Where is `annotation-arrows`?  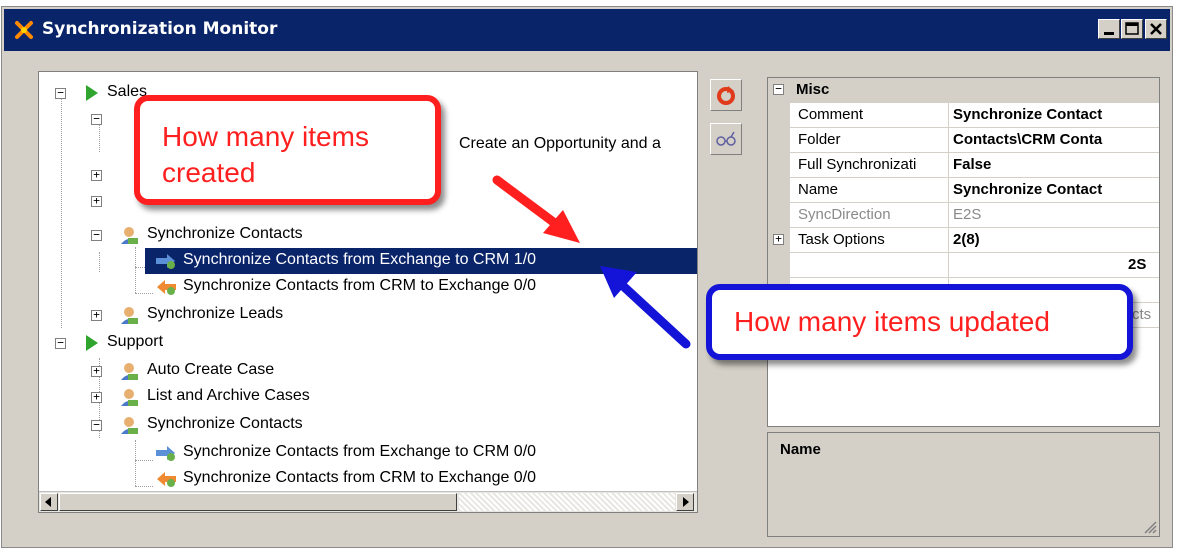 annotation-arrows is located at coordinates (591, 262).